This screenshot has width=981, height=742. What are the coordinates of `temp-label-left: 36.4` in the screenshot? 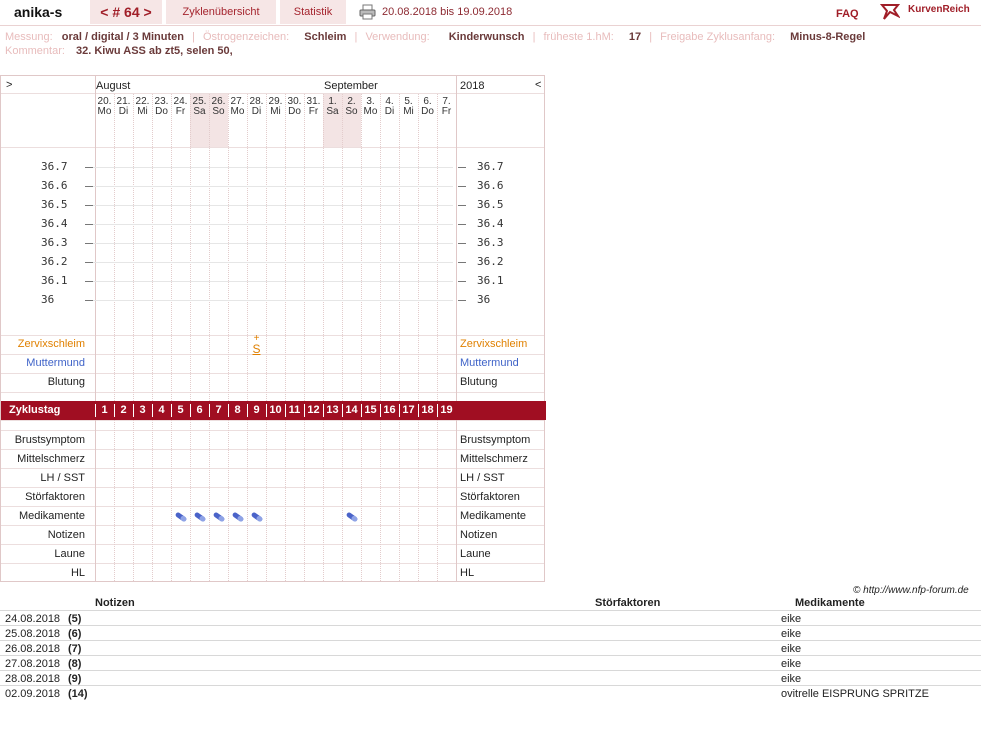 It's located at (54, 223).